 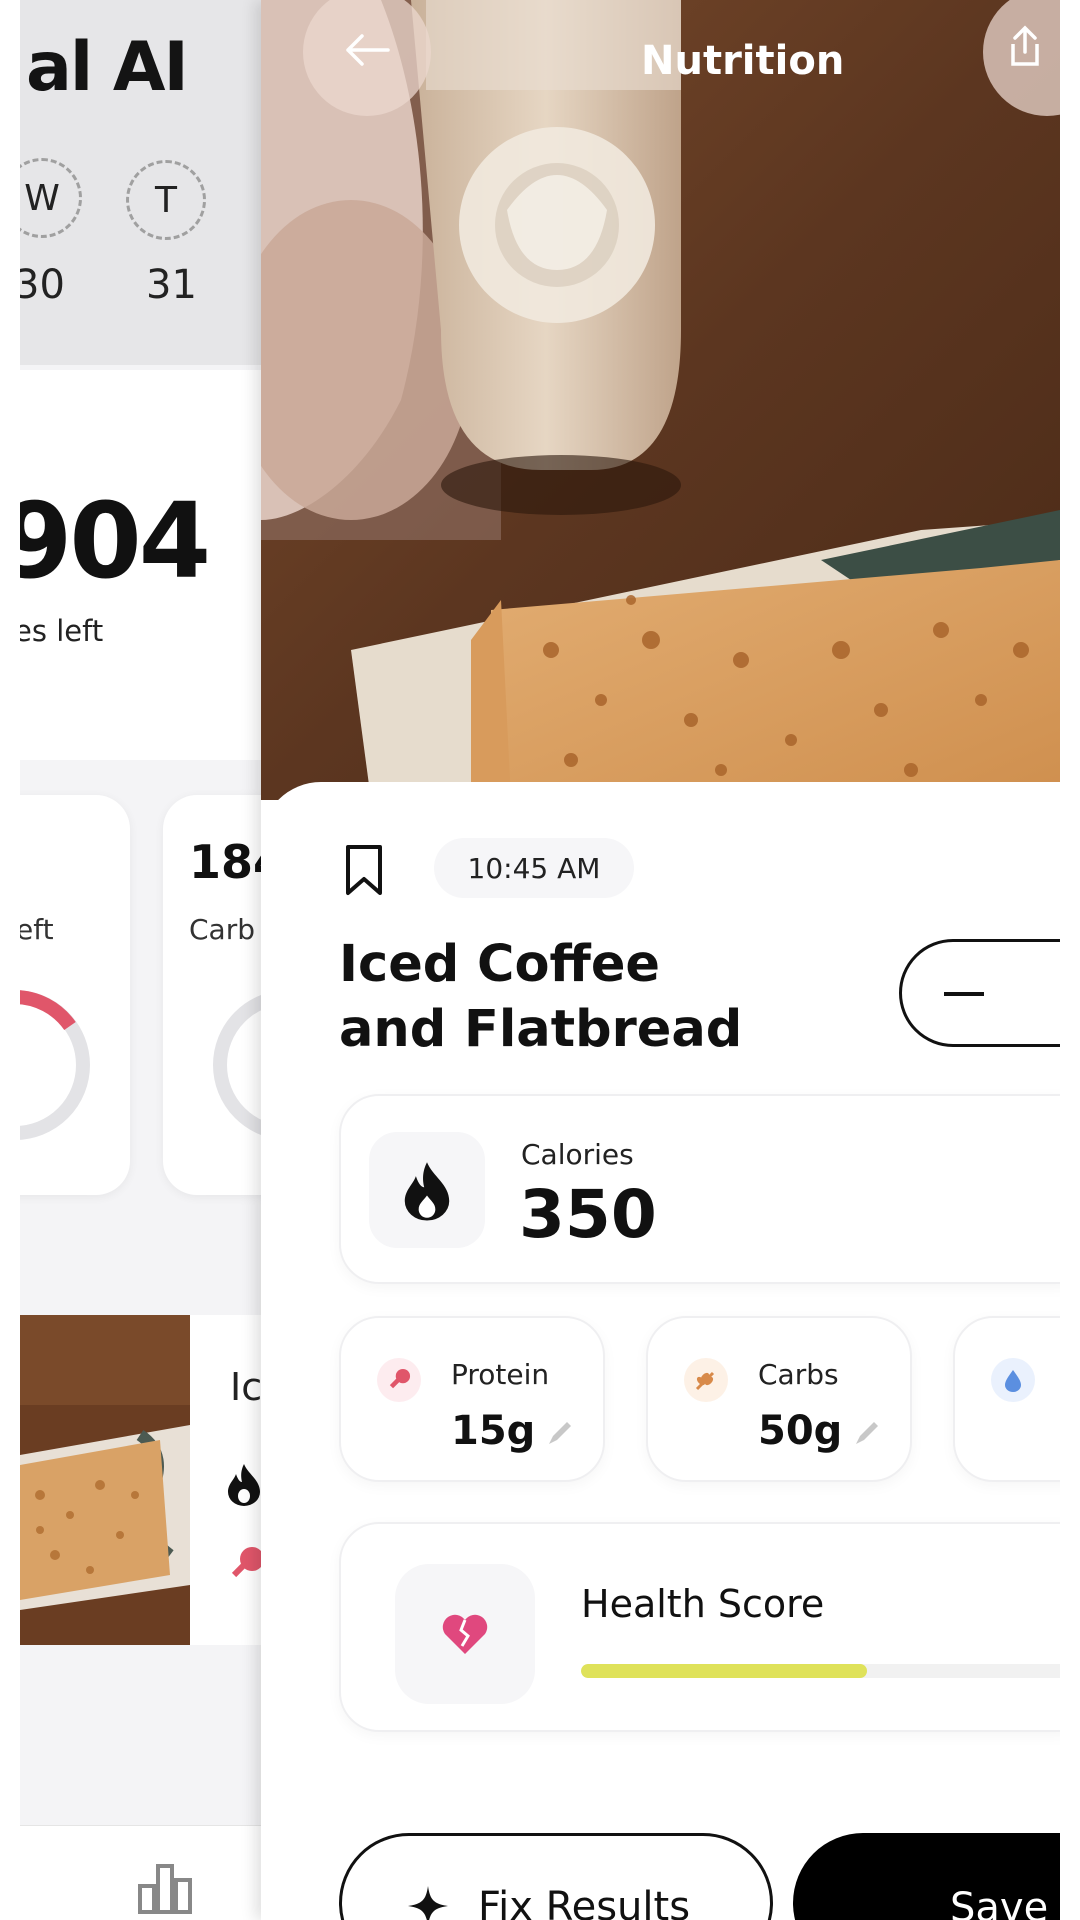 I want to click on macro-label: Carbs, so click(x=798, y=1374).